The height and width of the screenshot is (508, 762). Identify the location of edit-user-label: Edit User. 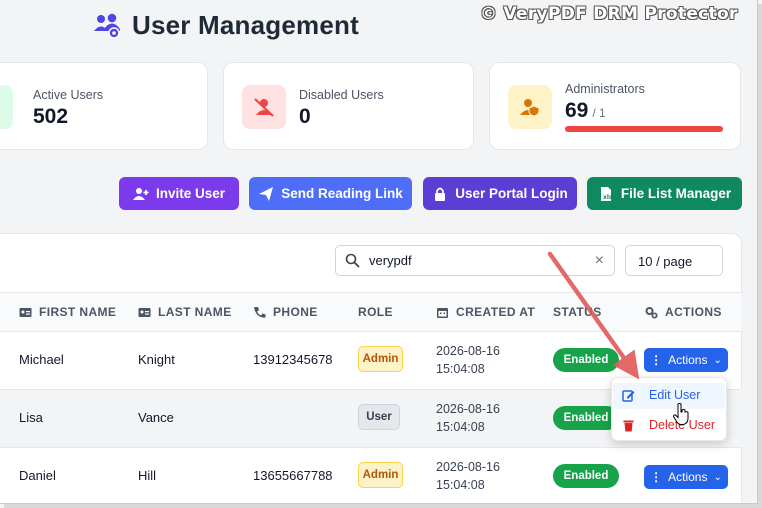
(675, 395).